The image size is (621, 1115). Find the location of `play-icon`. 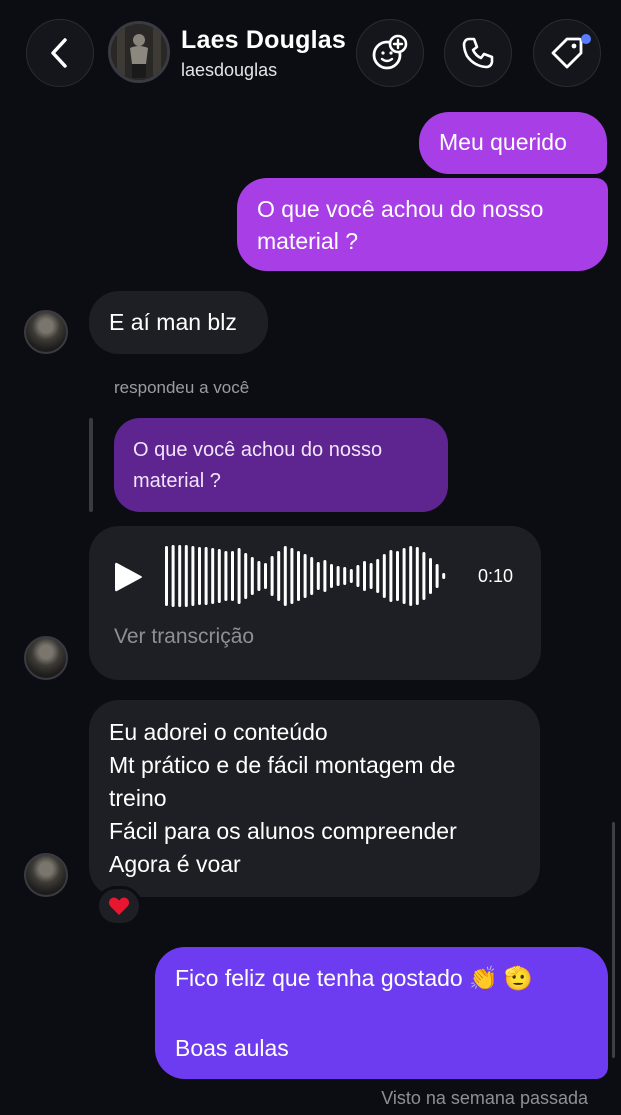

play-icon is located at coordinates (128, 577).